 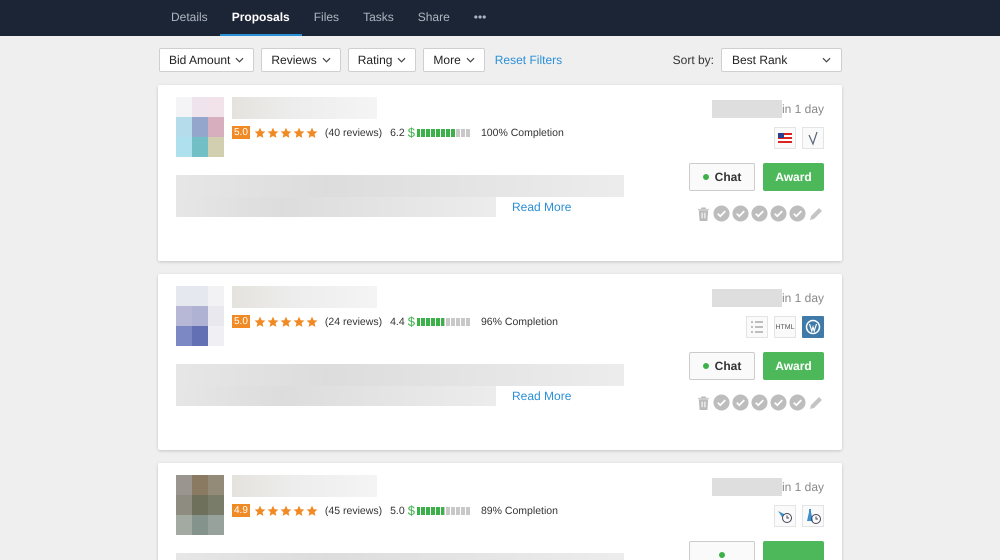 I want to click on earnings-score: 5.0, so click(x=397, y=510).